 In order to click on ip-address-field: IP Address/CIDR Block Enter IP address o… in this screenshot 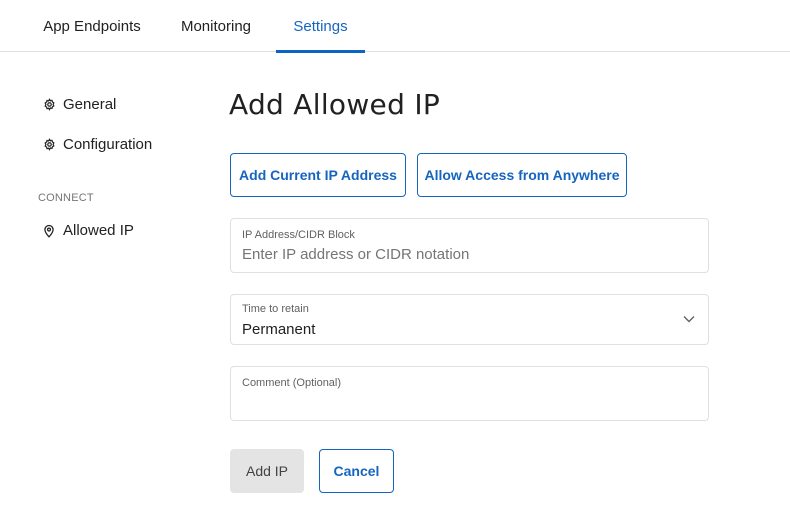, I will do `click(469, 245)`.